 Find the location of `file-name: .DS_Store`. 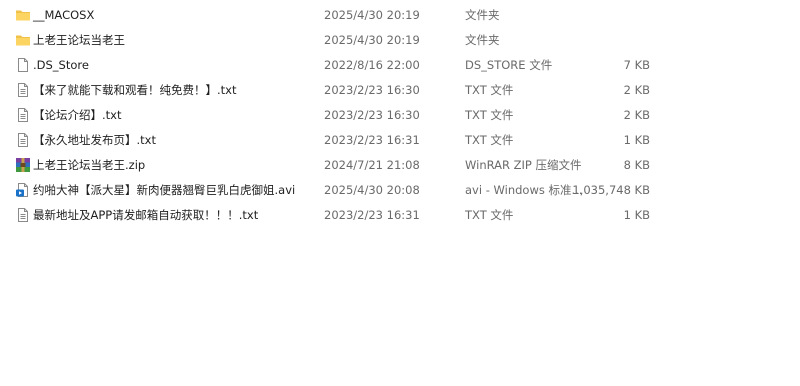

file-name: .DS_Store is located at coordinates (61, 65).